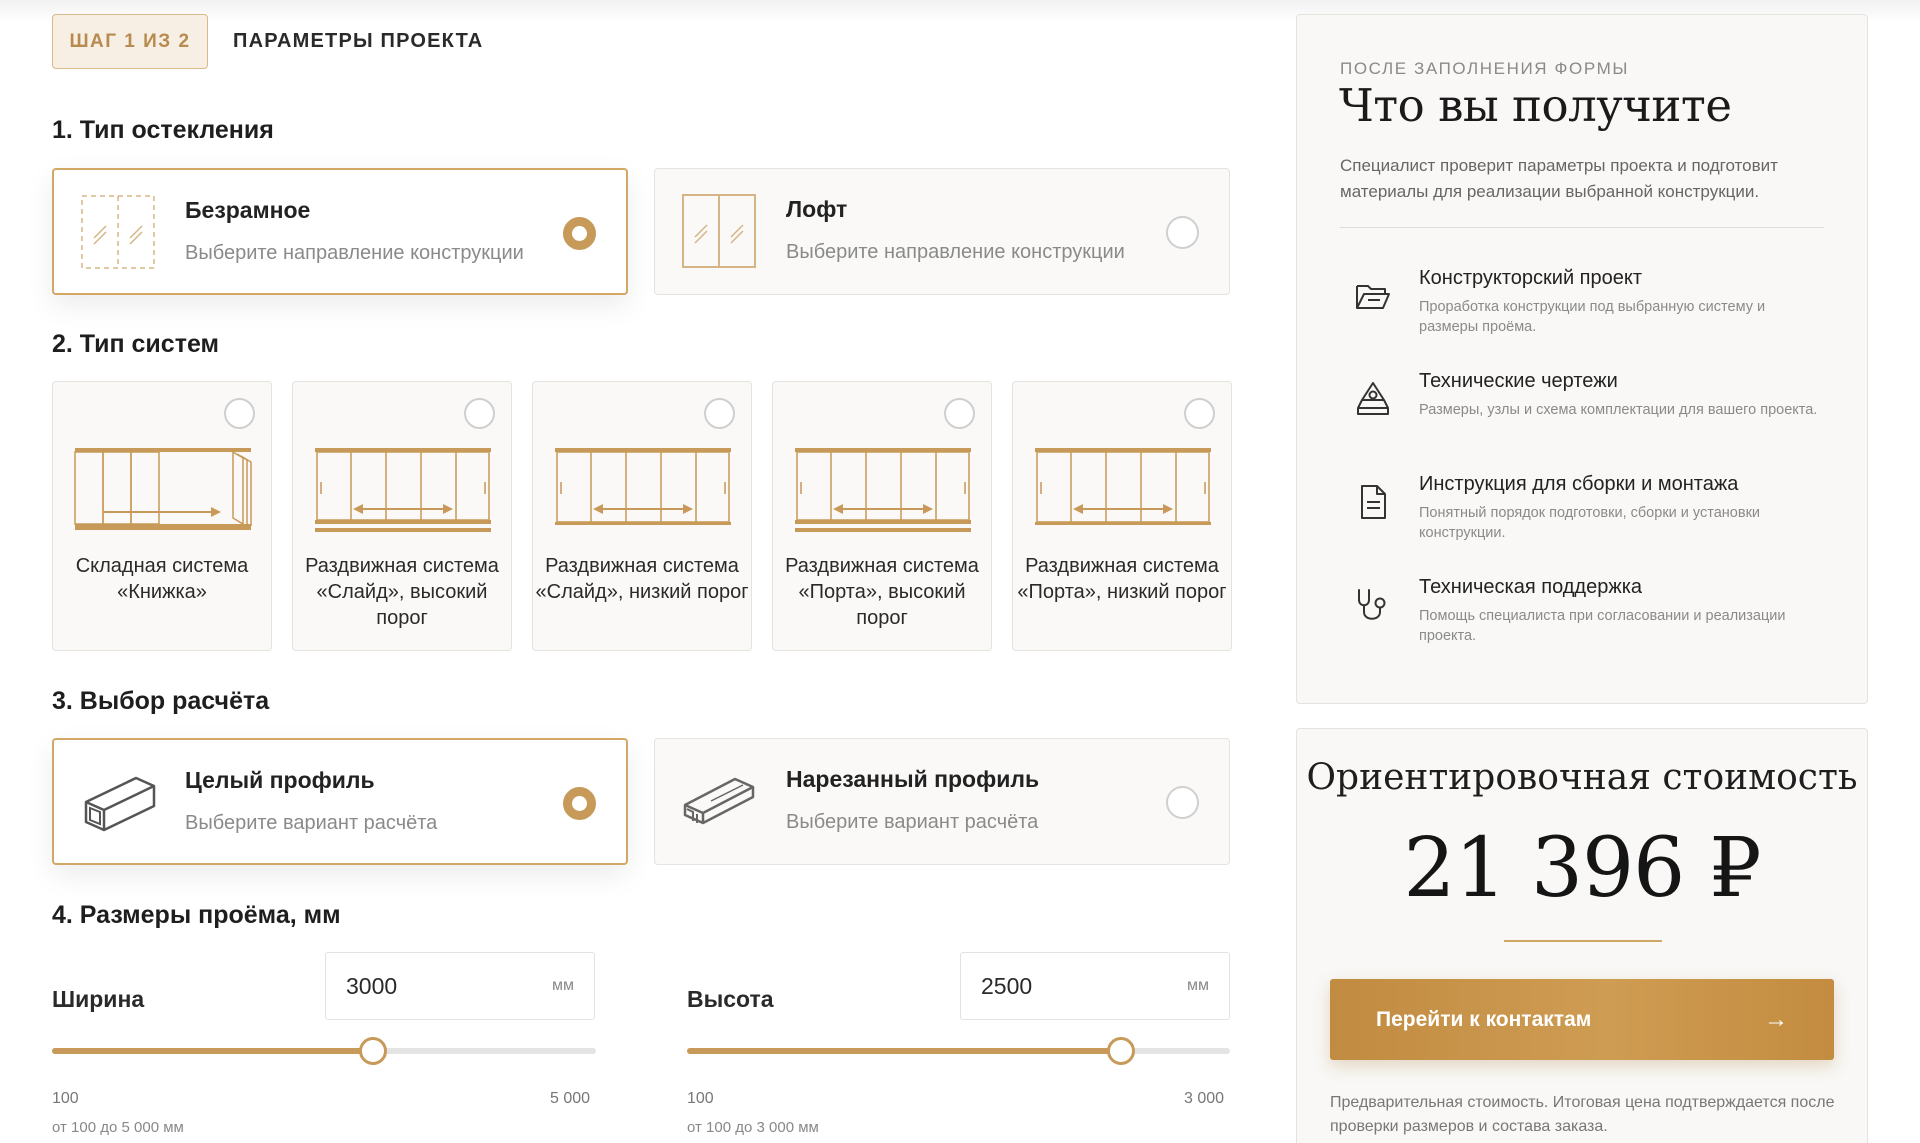 The height and width of the screenshot is (1143, 1920). I want to click on glazing-option-name: Безрамное, so click(248, 210).